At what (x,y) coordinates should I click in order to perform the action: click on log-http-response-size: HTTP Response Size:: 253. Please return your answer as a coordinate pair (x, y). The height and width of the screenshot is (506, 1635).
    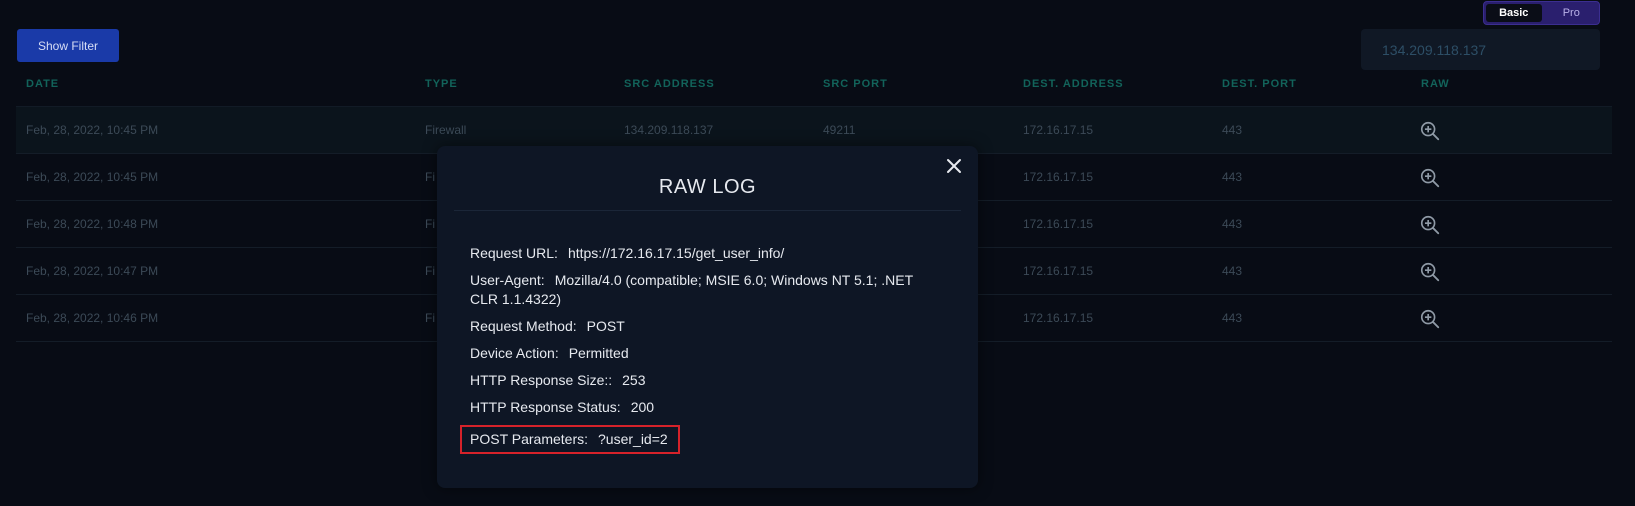
    Looking at the image, I should click on (705, 380).